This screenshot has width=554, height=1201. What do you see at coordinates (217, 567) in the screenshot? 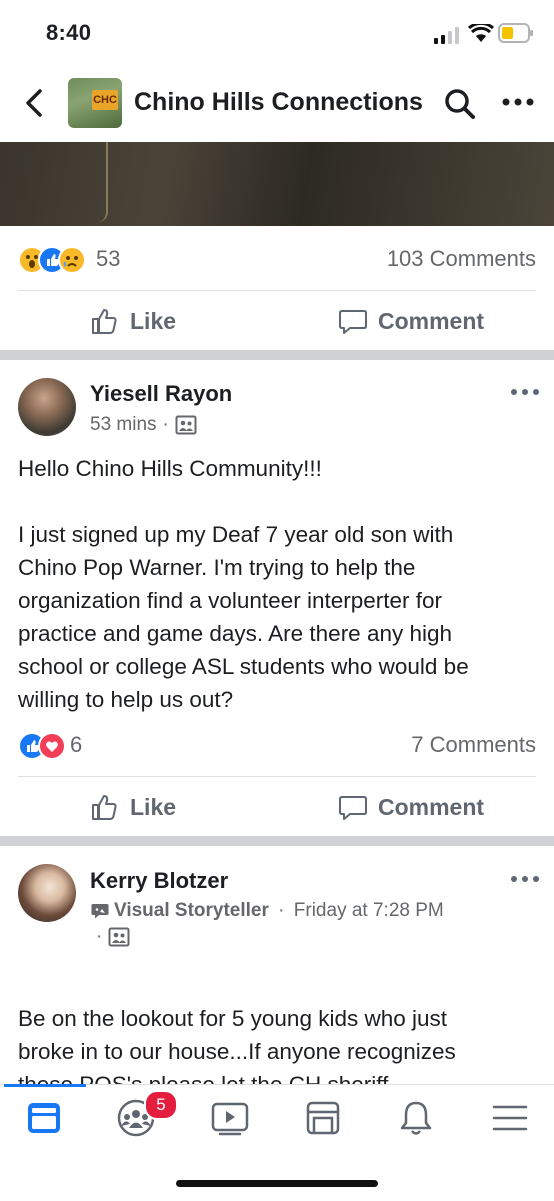
I see `post-body-line: Chino Pop Warner. I'm trying to help the` at bounding box center [217, 567].